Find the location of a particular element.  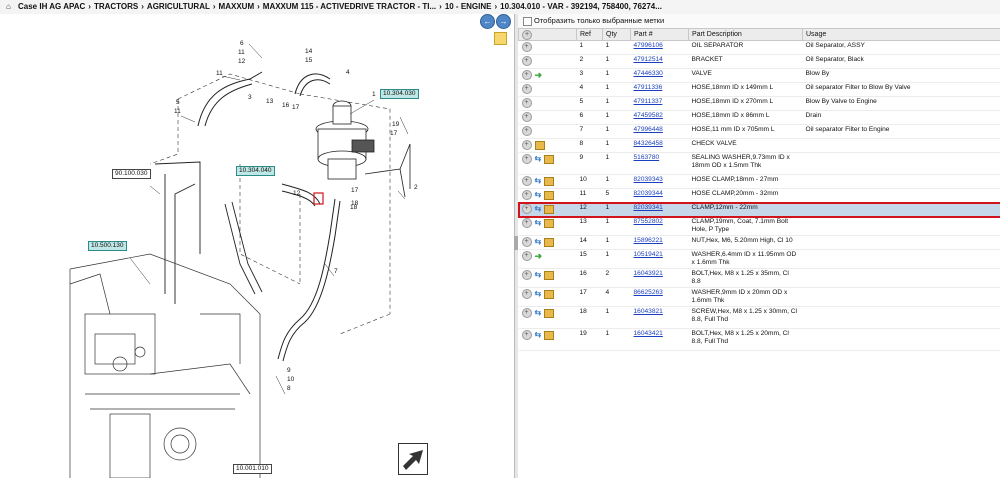

row-part-number: 47911337 is located at coordinates (659, 103).